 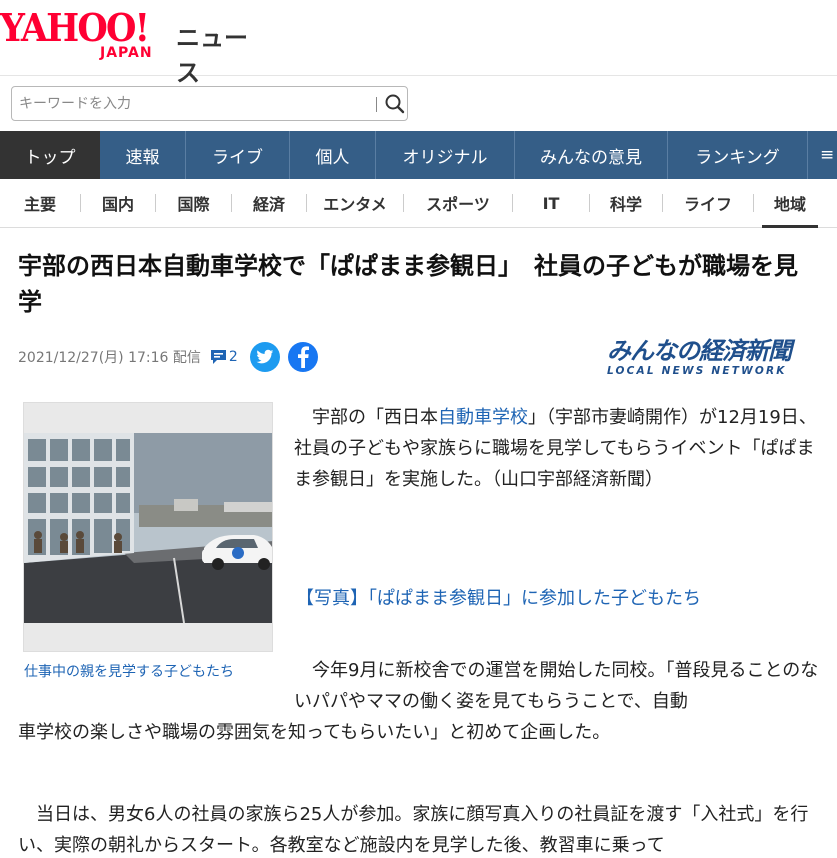 What do you see at coordinates (129, 671) in the screenshot?
I see `photo-caption: 仕事中の親を見学する子どもたち` at bounding box center [129, 671].